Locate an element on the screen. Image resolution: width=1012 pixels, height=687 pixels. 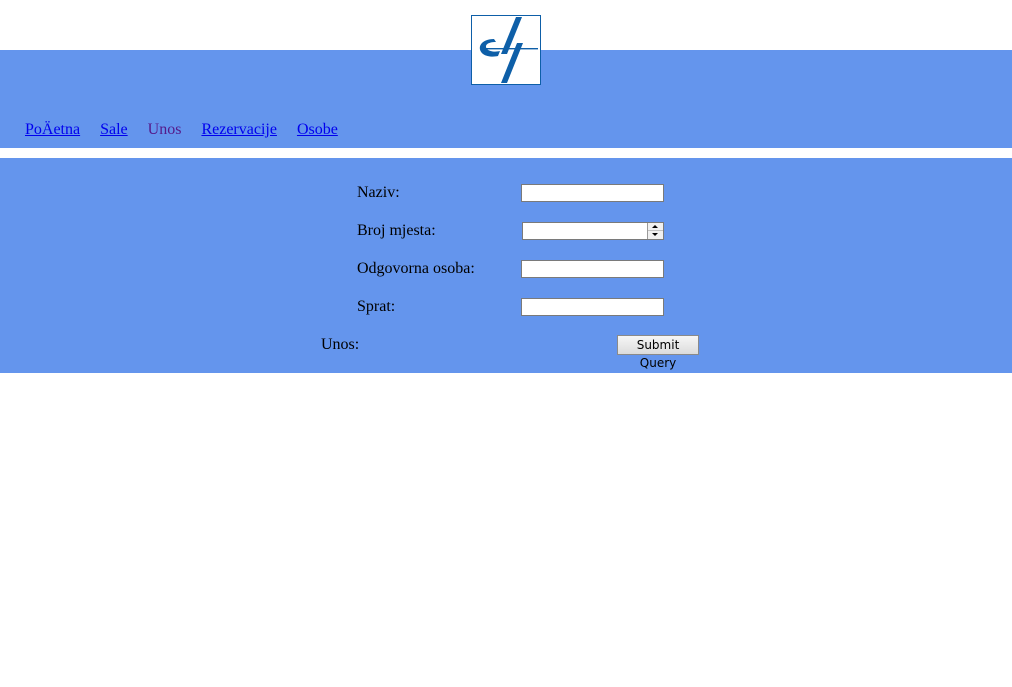
submit-button: Submit Query is located at coordinates (658, 352).